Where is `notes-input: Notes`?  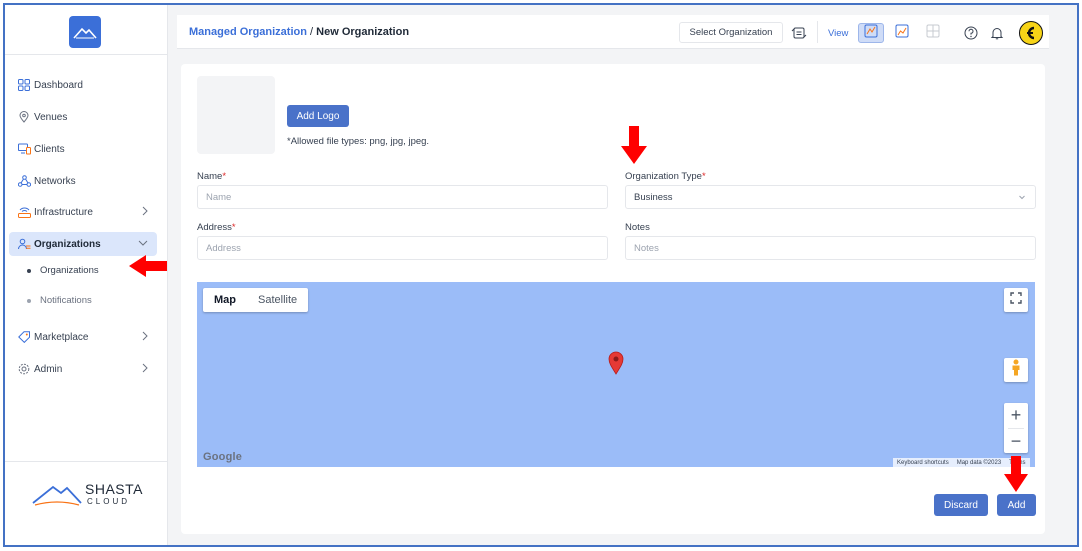 notes-input: Notes is located at coordinates (830, 248).